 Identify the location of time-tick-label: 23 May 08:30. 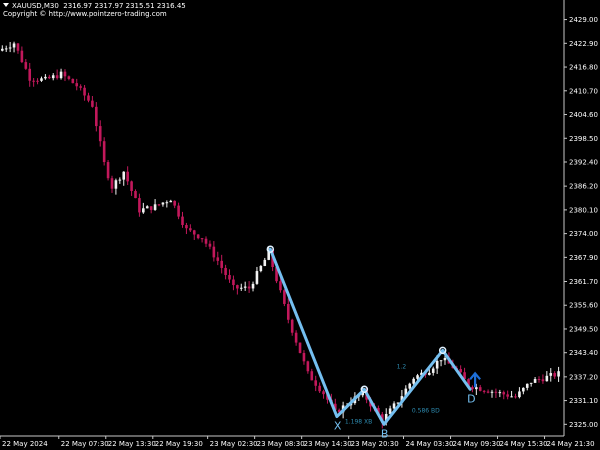
(281, 444).